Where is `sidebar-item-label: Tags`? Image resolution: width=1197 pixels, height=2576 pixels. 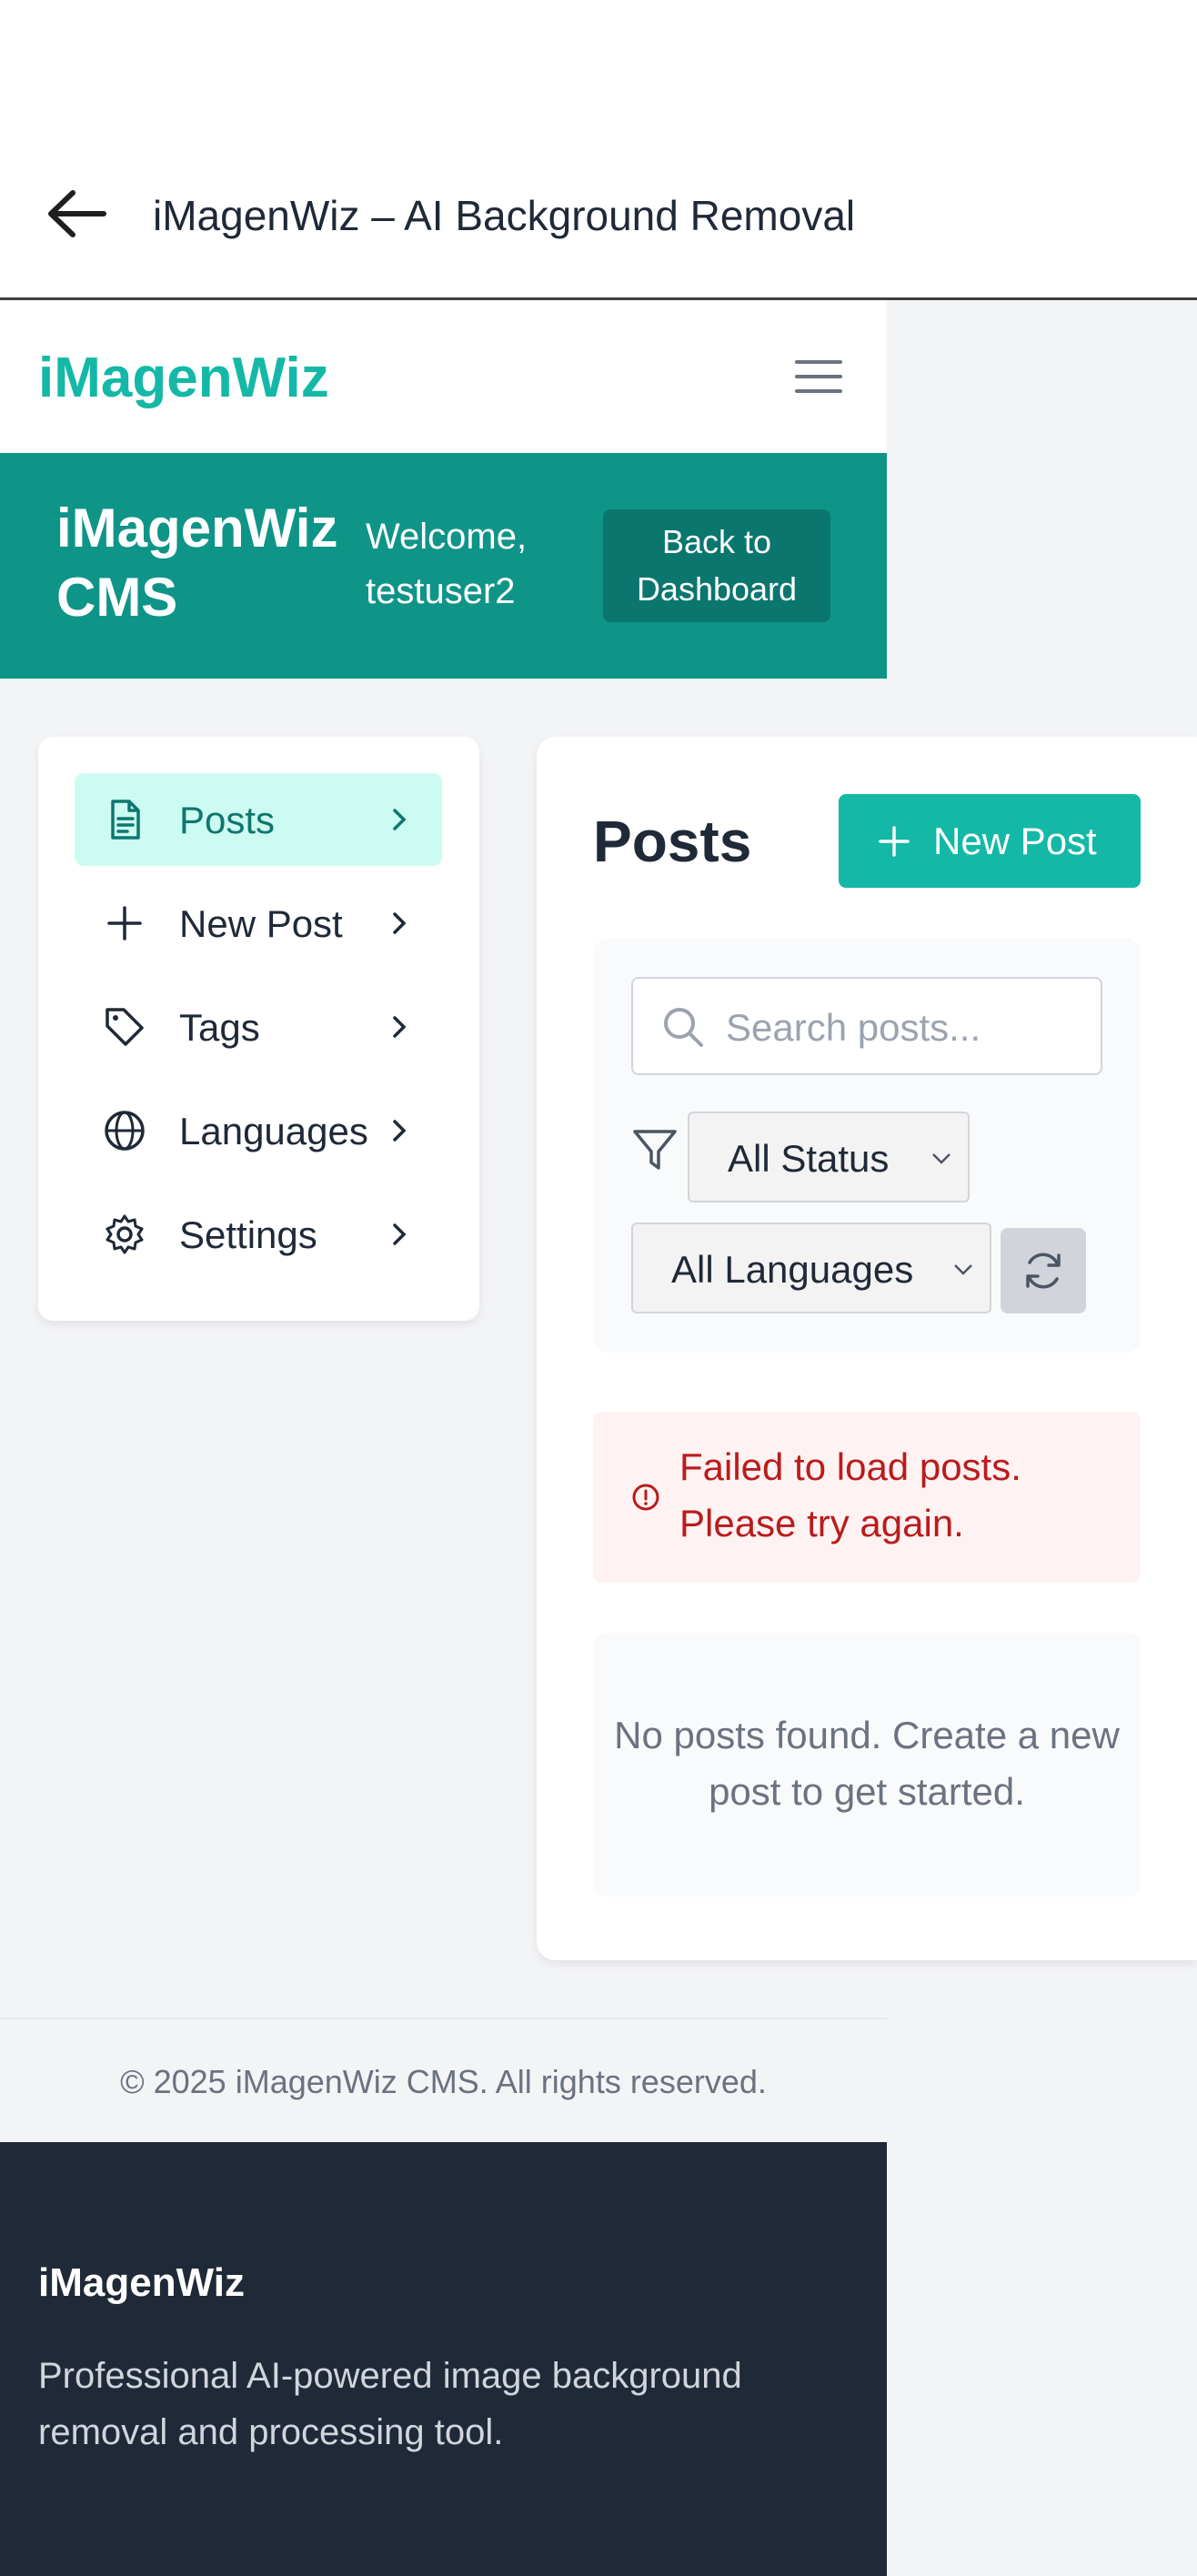
sidebar-item-label: Tags is located at coordinates (219, 1027).